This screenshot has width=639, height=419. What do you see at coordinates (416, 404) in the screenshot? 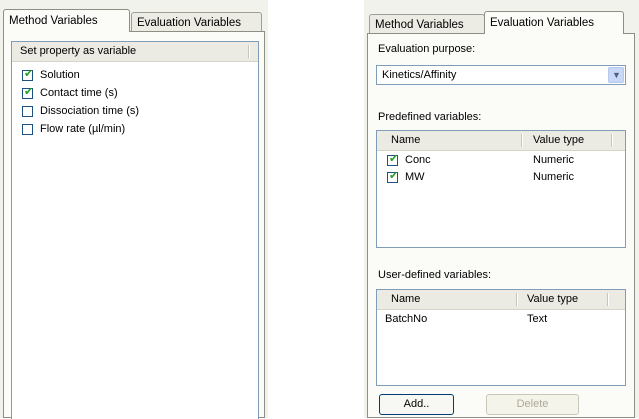
I see `add-button: Add..` at bounding box center [416, 404].